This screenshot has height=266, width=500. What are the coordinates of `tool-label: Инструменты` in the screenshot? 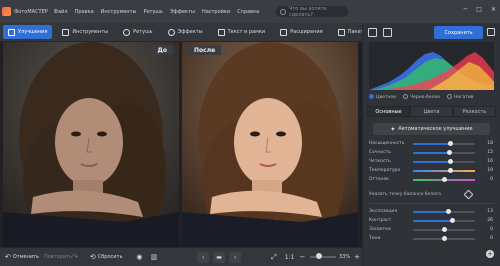 It's located at (90, 32).